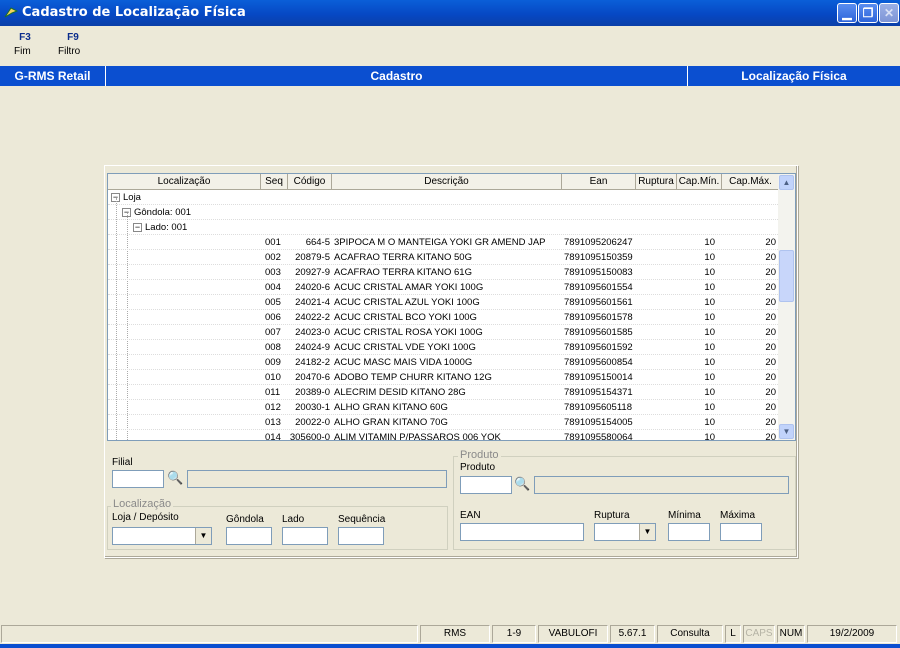 Image resolution: width=900 pixels, height=648 pixels. I want to click on cell-descricao: ACUC CRISTAL VDE YOKI 100G, so click(405, 347).